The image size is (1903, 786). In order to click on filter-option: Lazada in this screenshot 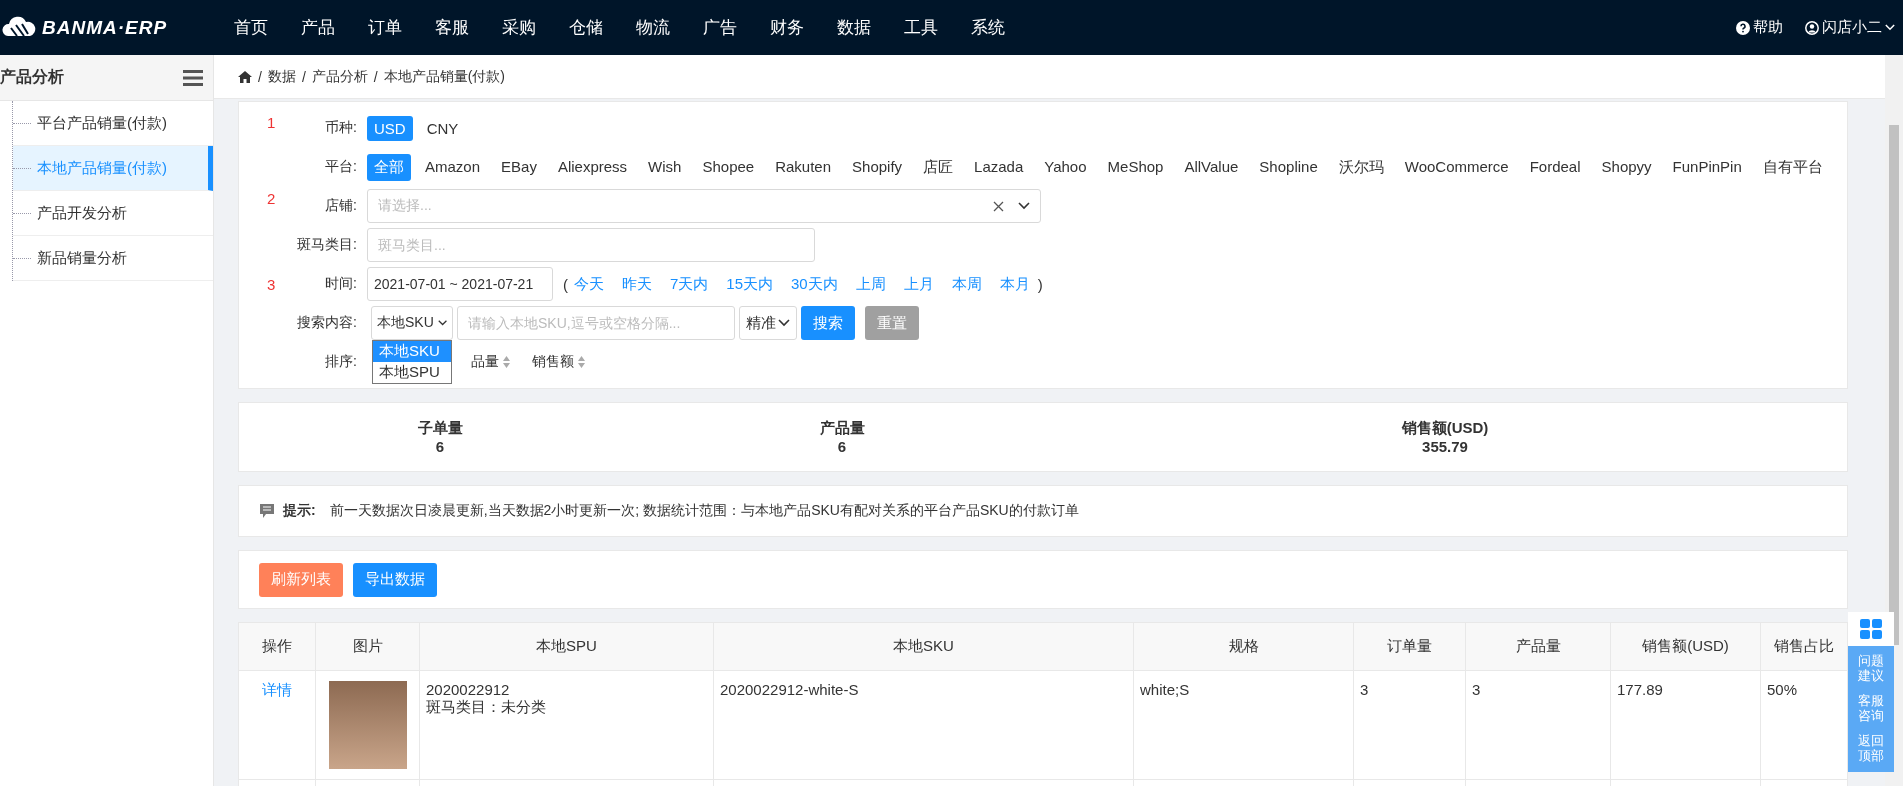, I will do `click(999, 167)`.